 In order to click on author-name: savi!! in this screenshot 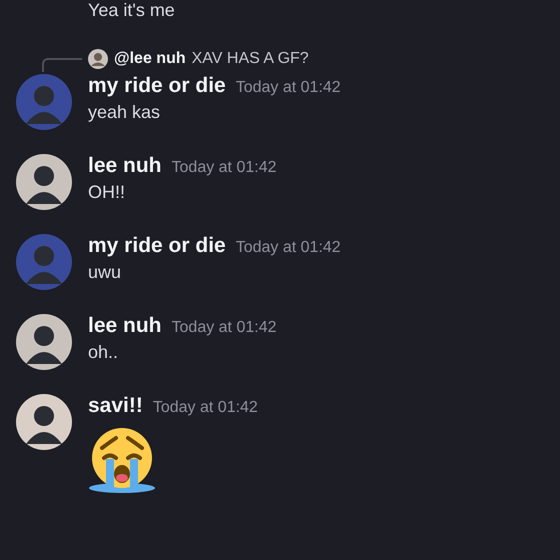, I will do `click(115, 406)`.